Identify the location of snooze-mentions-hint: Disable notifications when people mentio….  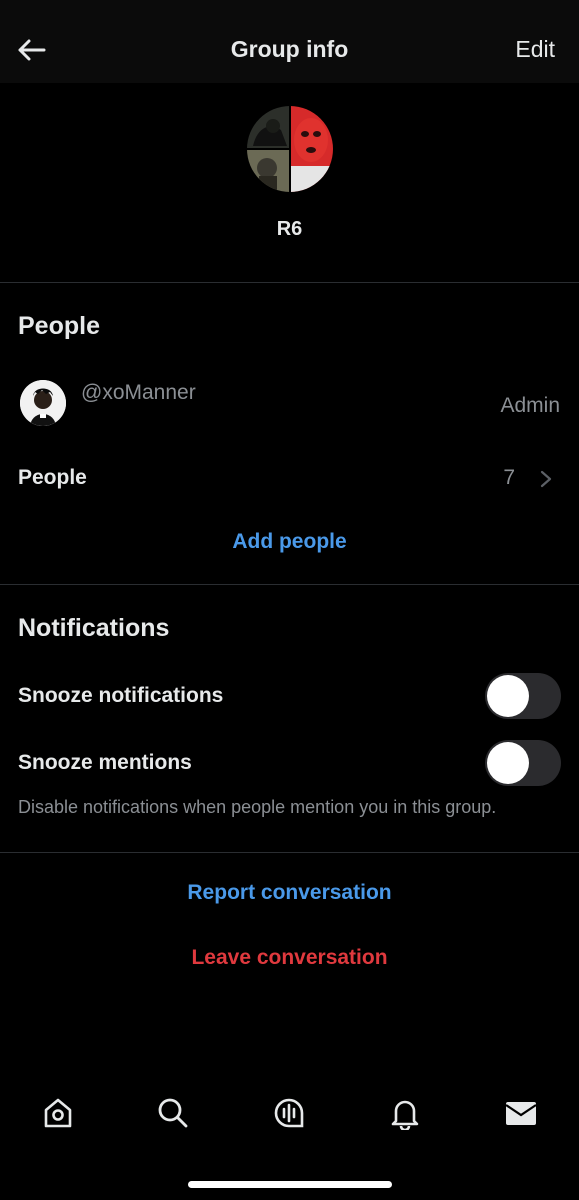
(257, 807).